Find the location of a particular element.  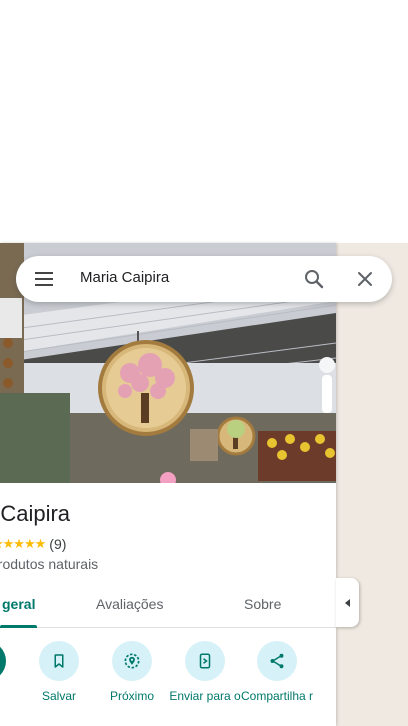

save-label: Salvar is located at coordinates (58, 696).